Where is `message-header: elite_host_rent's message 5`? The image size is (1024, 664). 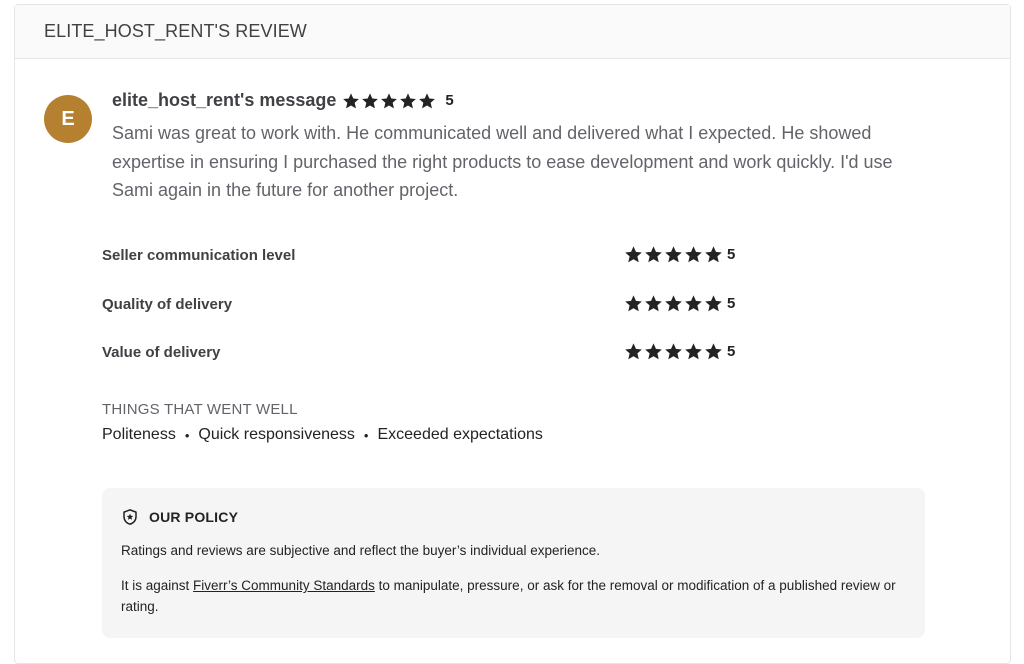
message-header: elite_host_rent's message 5 is located at coordinates (283, 100).